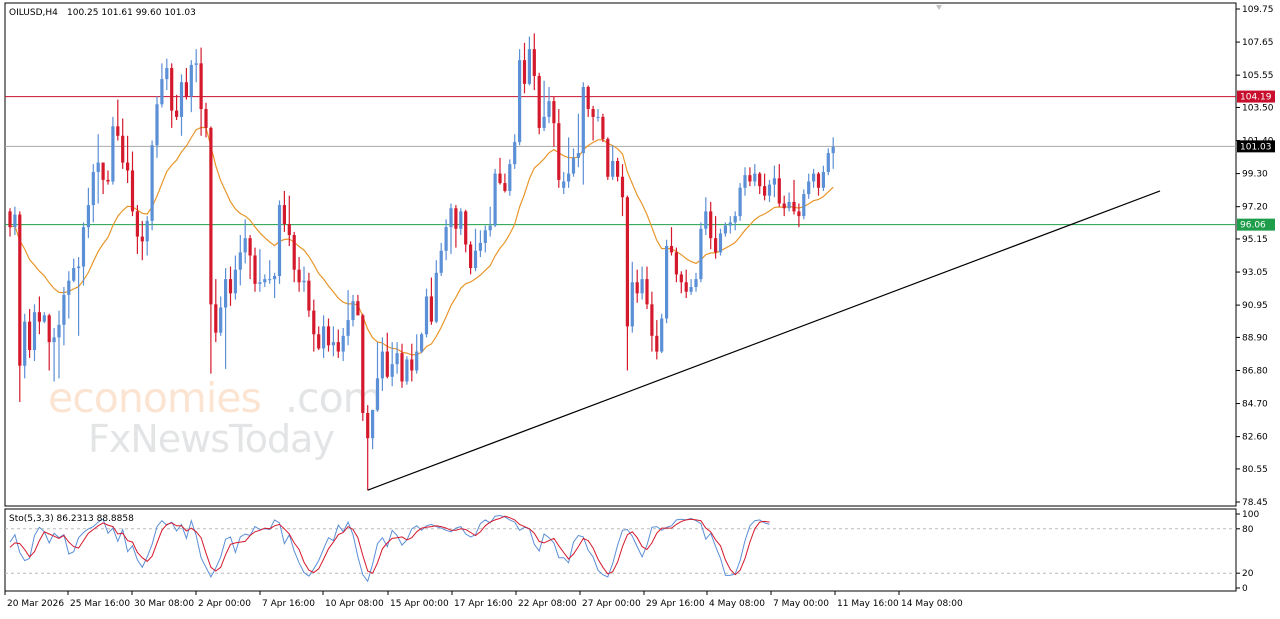  I want to click on x-tick-label: 7 Apr 16:00, so click(288, 604).